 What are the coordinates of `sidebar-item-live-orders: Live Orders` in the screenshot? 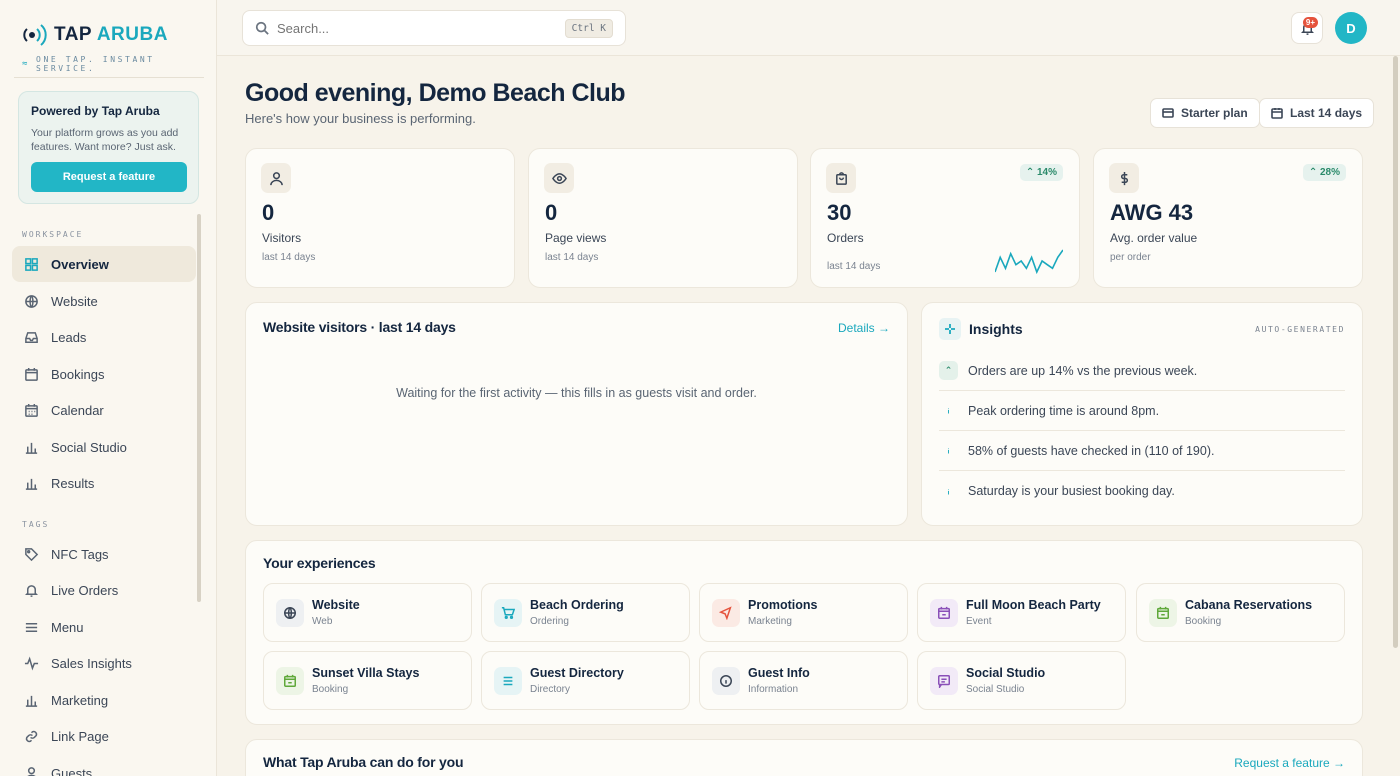 It's located at (104, 590).